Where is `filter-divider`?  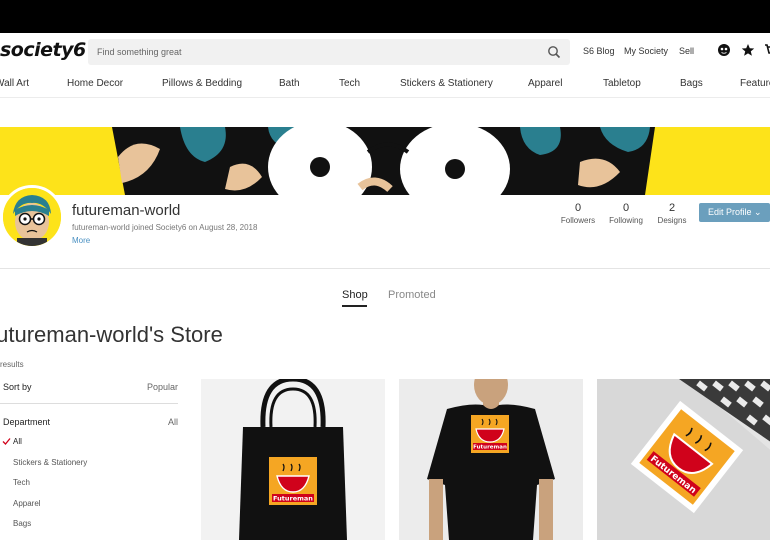 filter-divider is located at coordinates (89, 403).